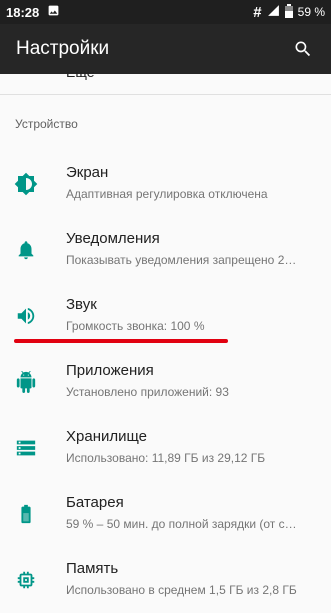 This screenshot has width=331, height=613. What do you see at coordinates (165, 49) in the screenshot?
I see `app-bar: Настройки` at bounding box center [165, 49].